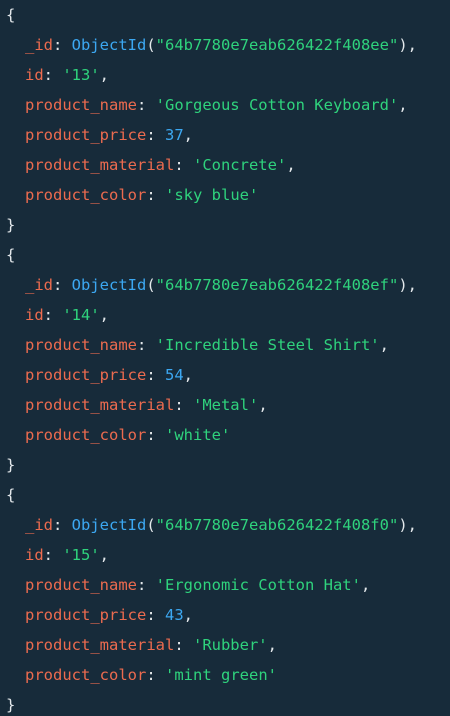 The image size is (450, 716). Describe the element at coordinates (174, 135) in the screenshot. I see `field-value: 37` at that location.